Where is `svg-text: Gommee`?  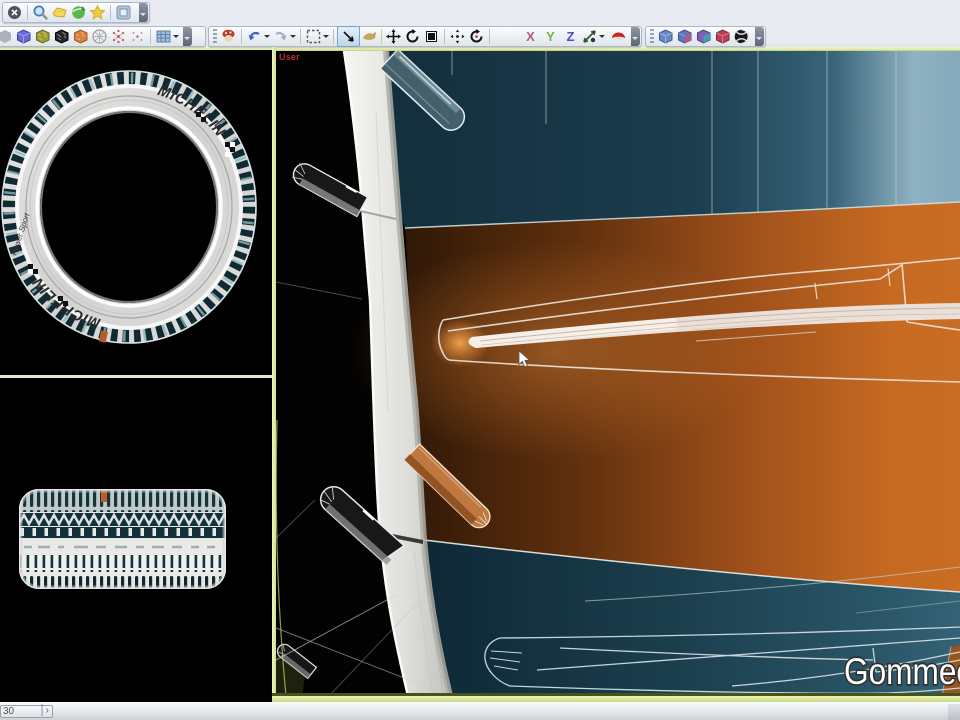 svg-text: Gommee is located at coordinates (902, 671).